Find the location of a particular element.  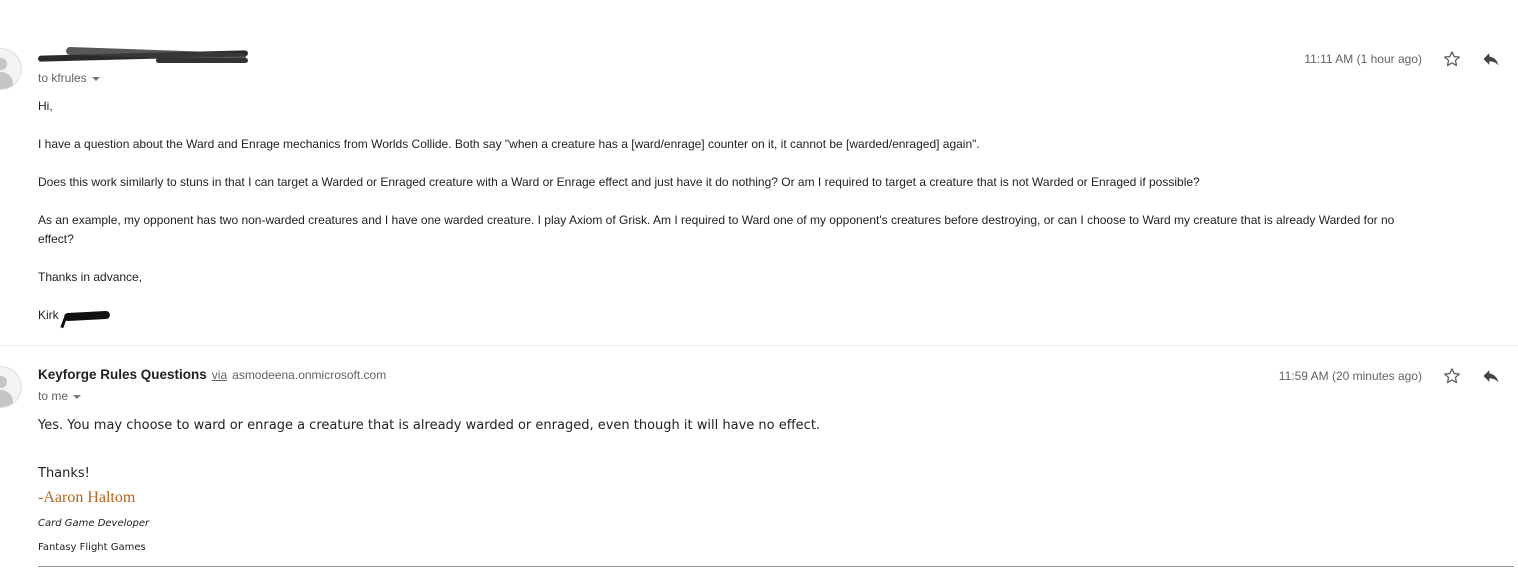

signature-rule is located at coordinates (776, 566).